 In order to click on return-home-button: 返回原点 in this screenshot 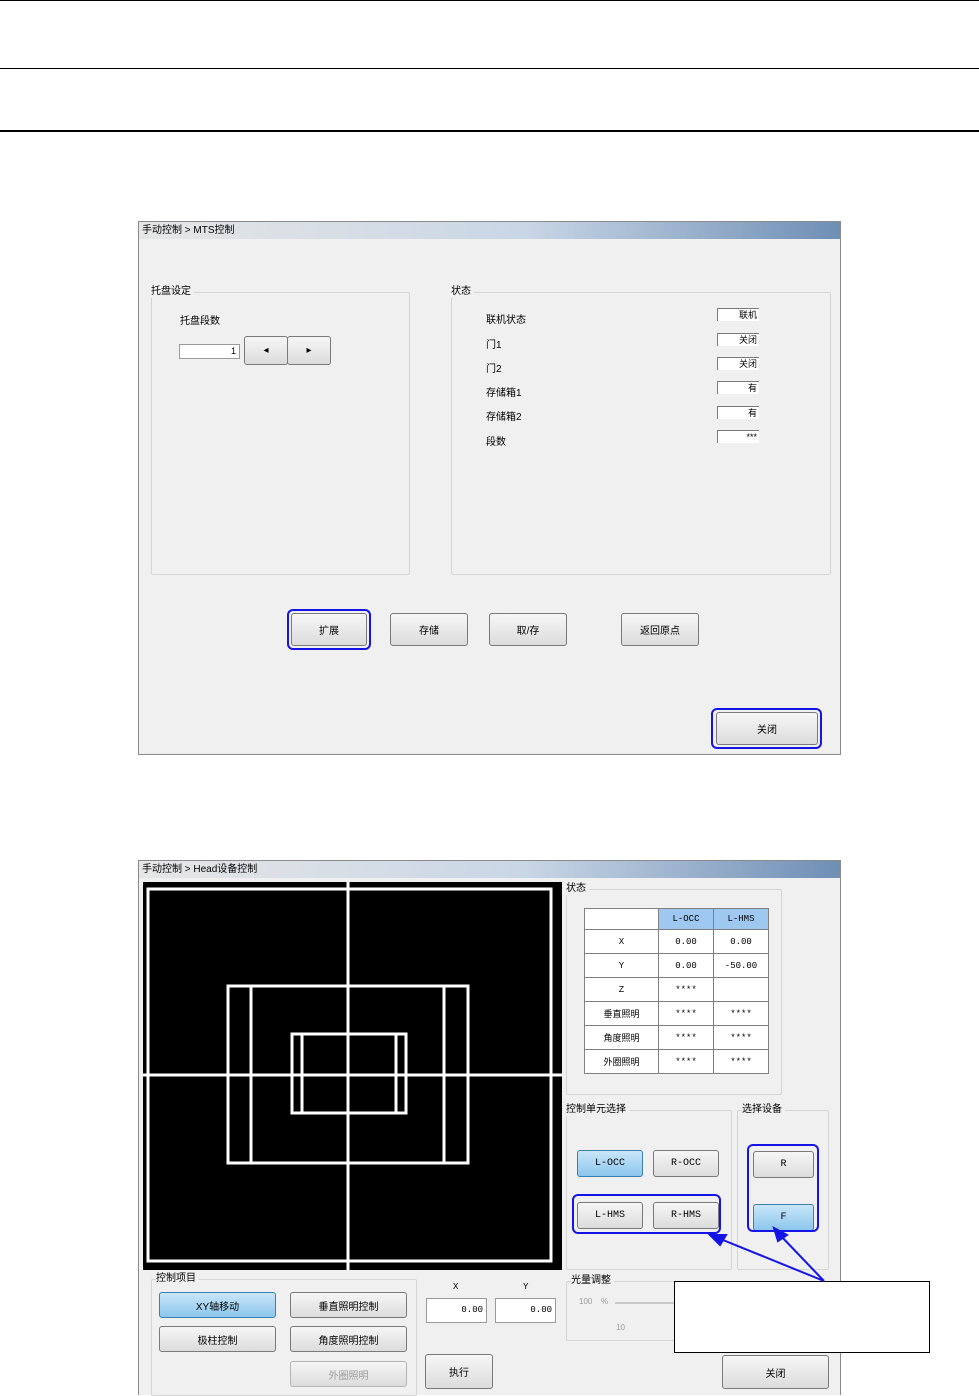, I will do `click(660, 629)`.